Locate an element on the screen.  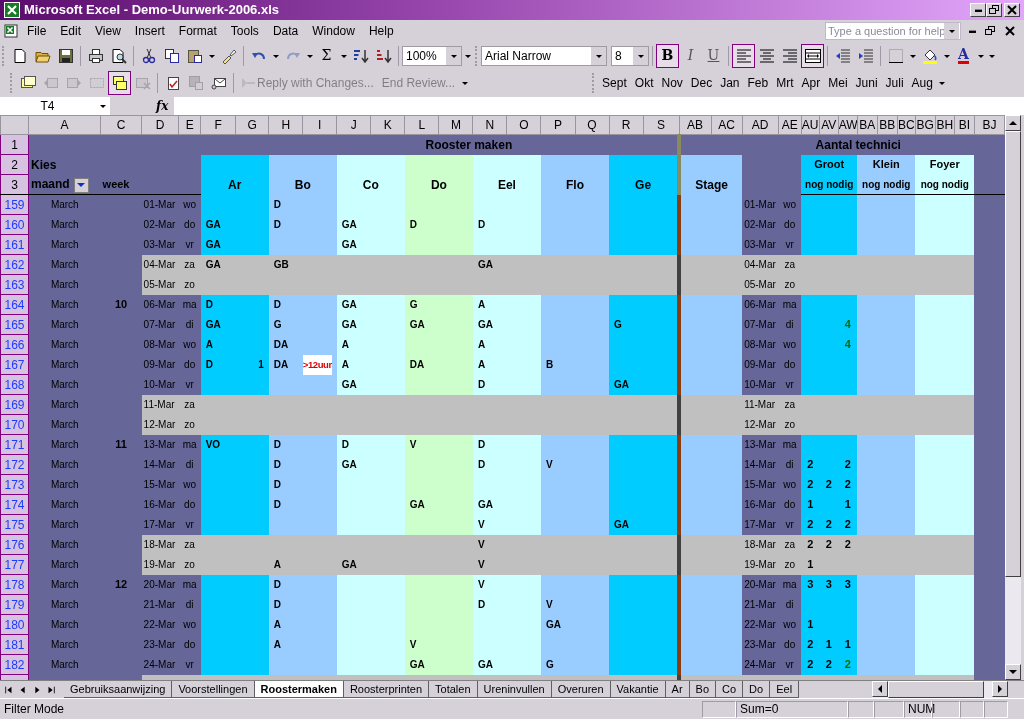
column-header: Q is located at coordinates (592, 125).